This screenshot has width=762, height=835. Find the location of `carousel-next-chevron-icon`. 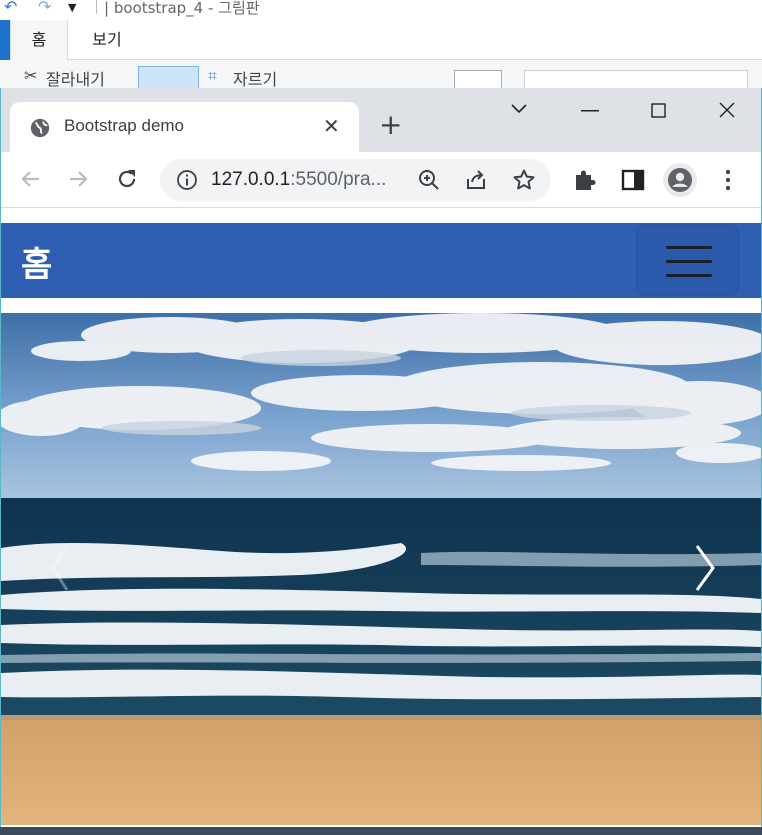

carousel-next-chevron-icon is located at coordinates (705, 568).